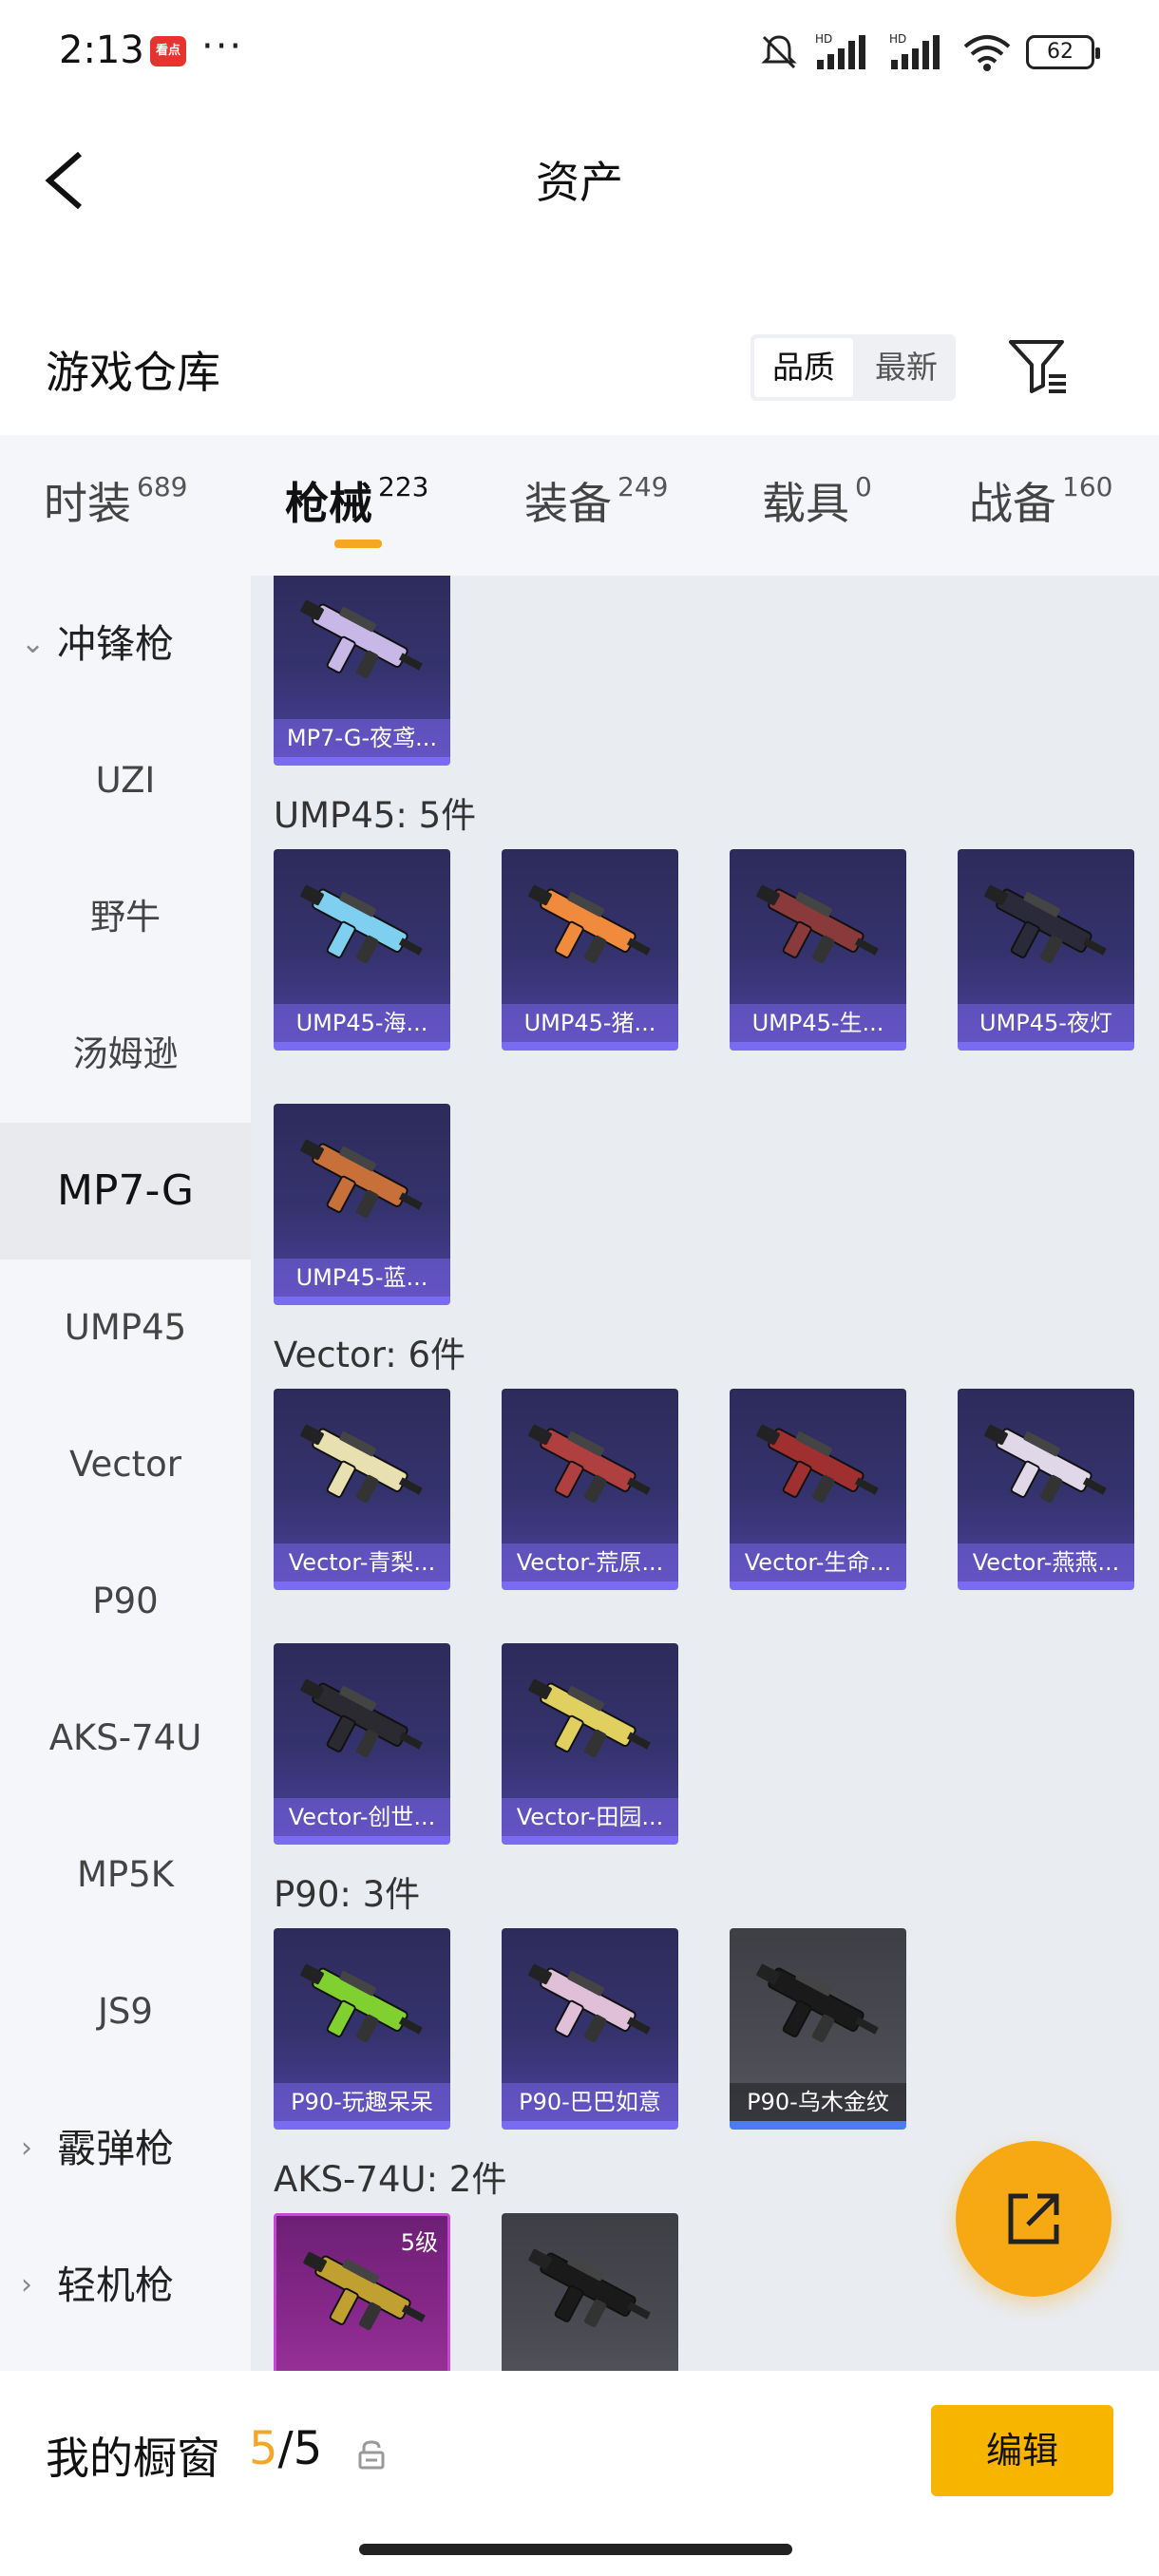 The image size is (1159, 2576). Describe the element at coordinates (1046, 1023) in the screenshot. I see `weapon-name: UMP45-夜灯` at that location.